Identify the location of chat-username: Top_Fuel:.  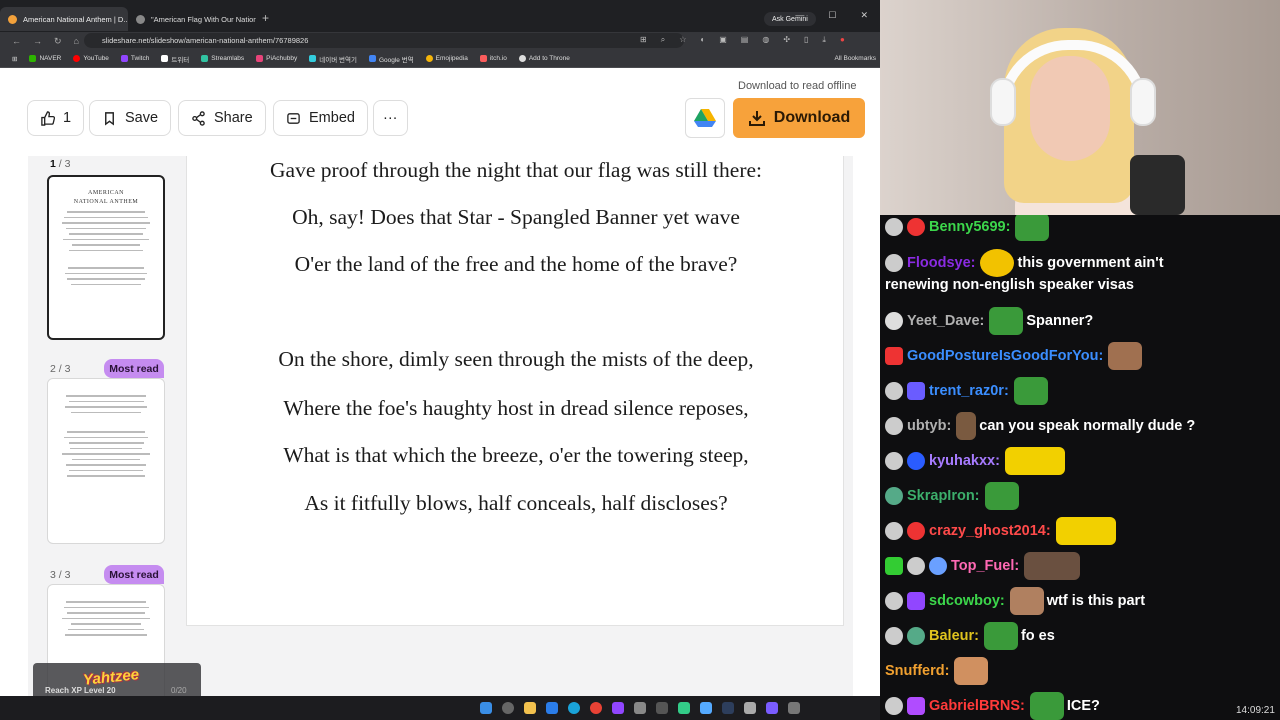
(985, 566).